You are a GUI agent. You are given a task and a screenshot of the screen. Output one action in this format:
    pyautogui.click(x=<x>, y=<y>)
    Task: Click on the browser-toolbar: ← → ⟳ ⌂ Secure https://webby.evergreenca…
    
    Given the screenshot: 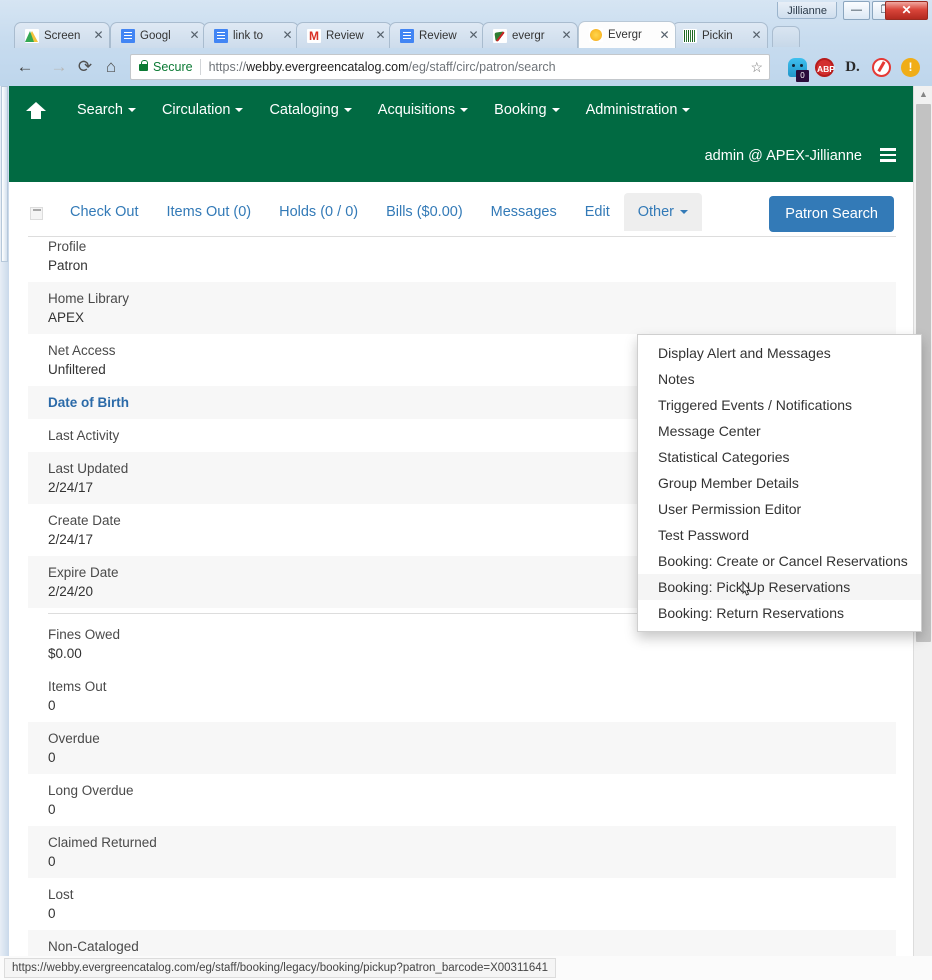 What is the action you would take?
    pyautogui.click(x=466, y=67)
    